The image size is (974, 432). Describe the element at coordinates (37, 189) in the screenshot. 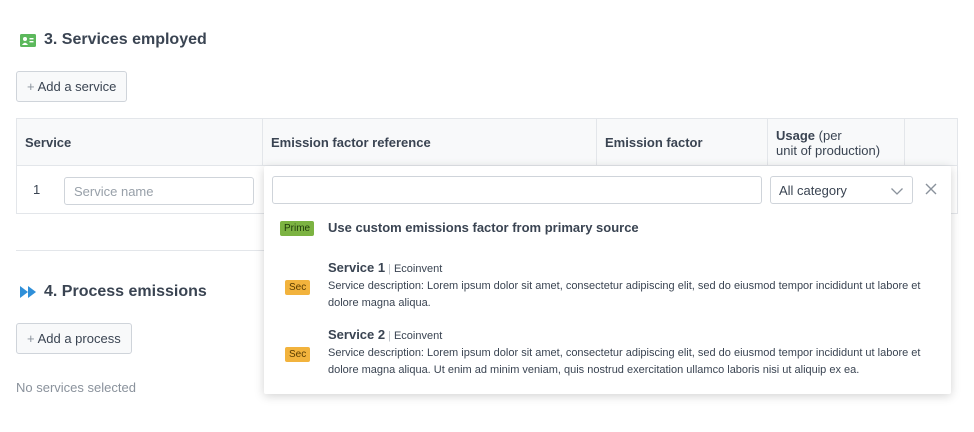

I see `row-number: 1` at that location.